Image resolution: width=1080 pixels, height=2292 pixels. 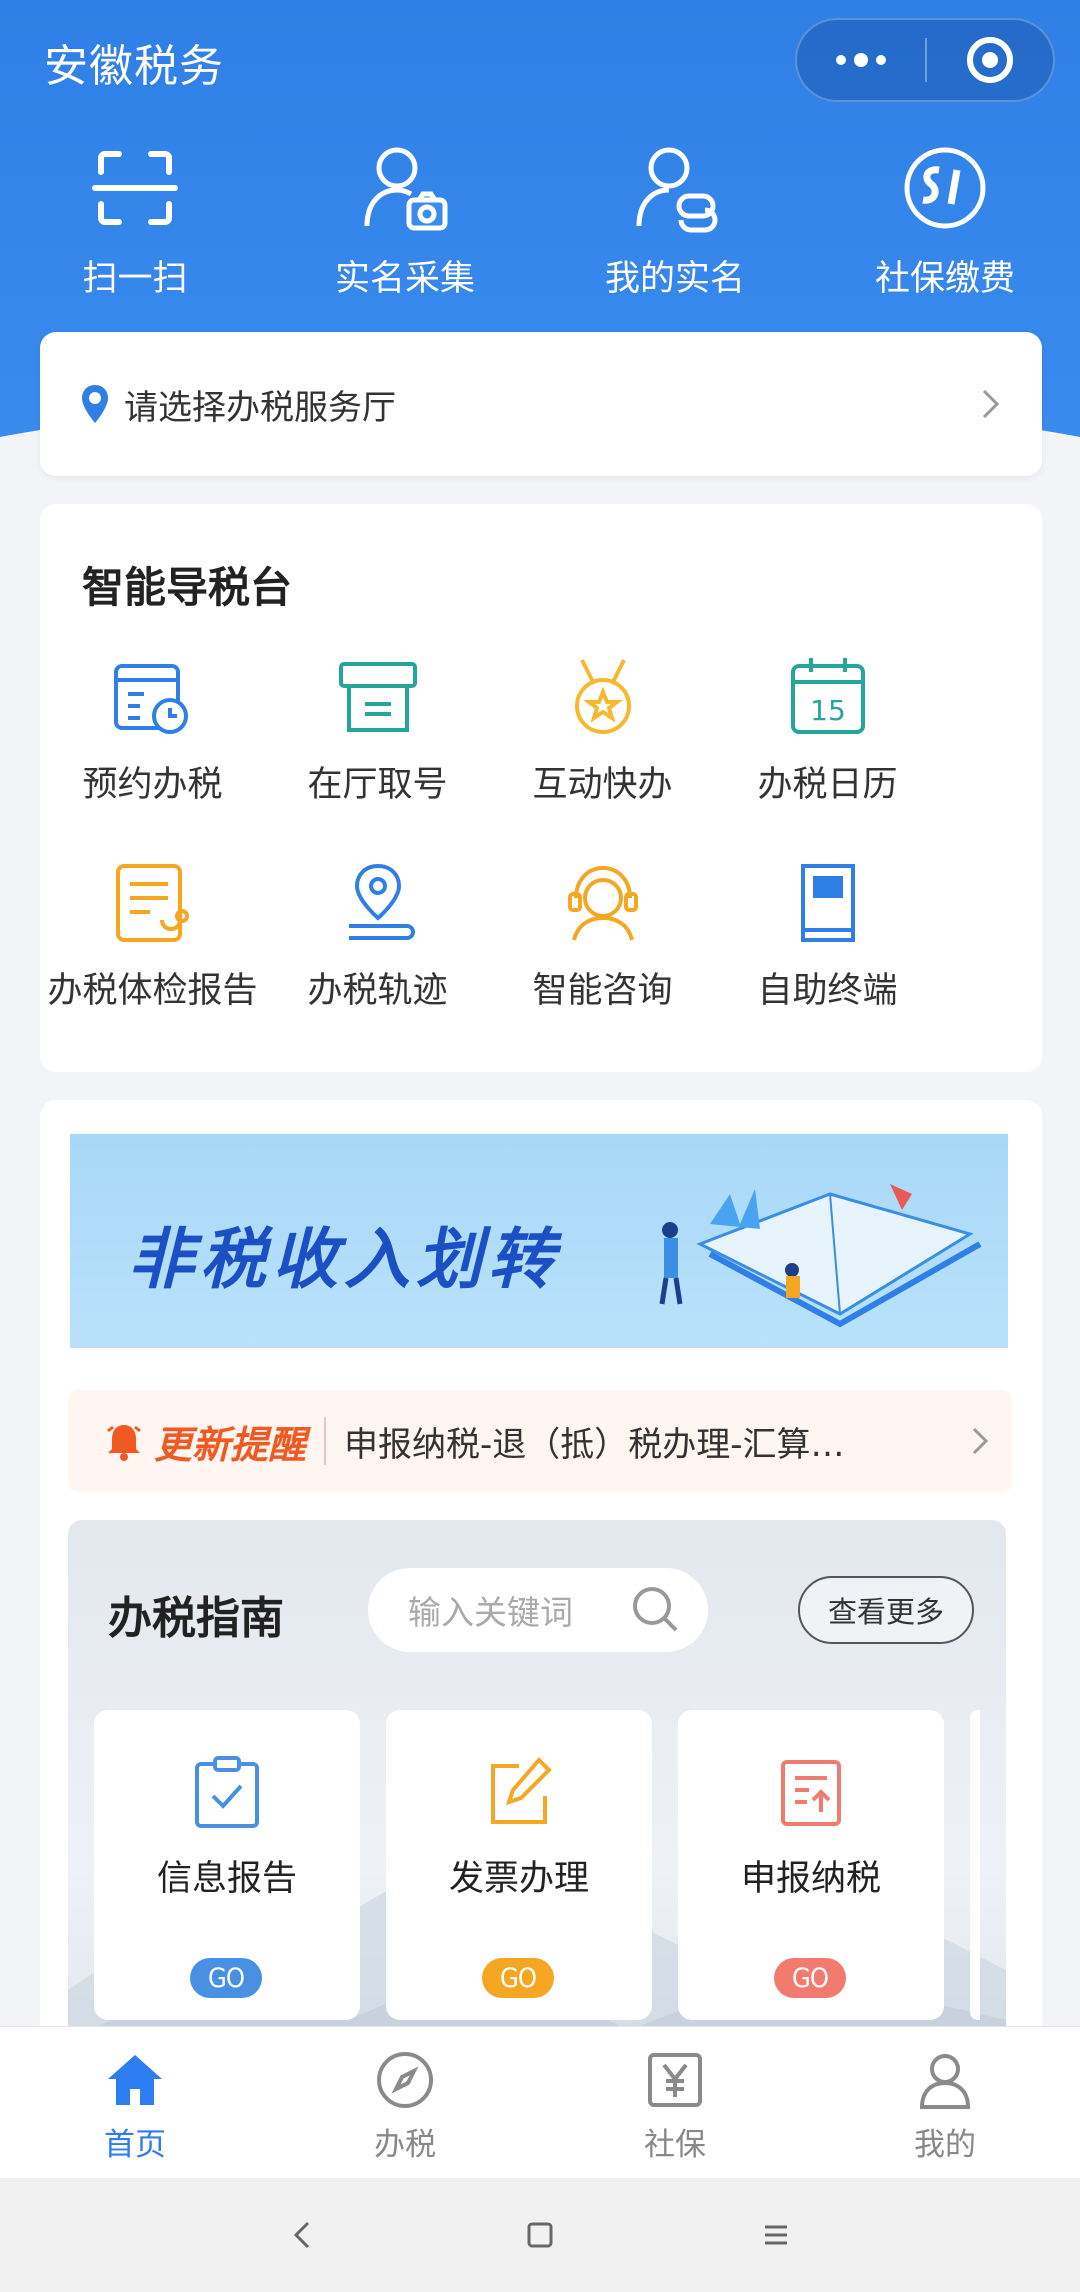 I want to click on target-icon, so click(x=989, y=60).